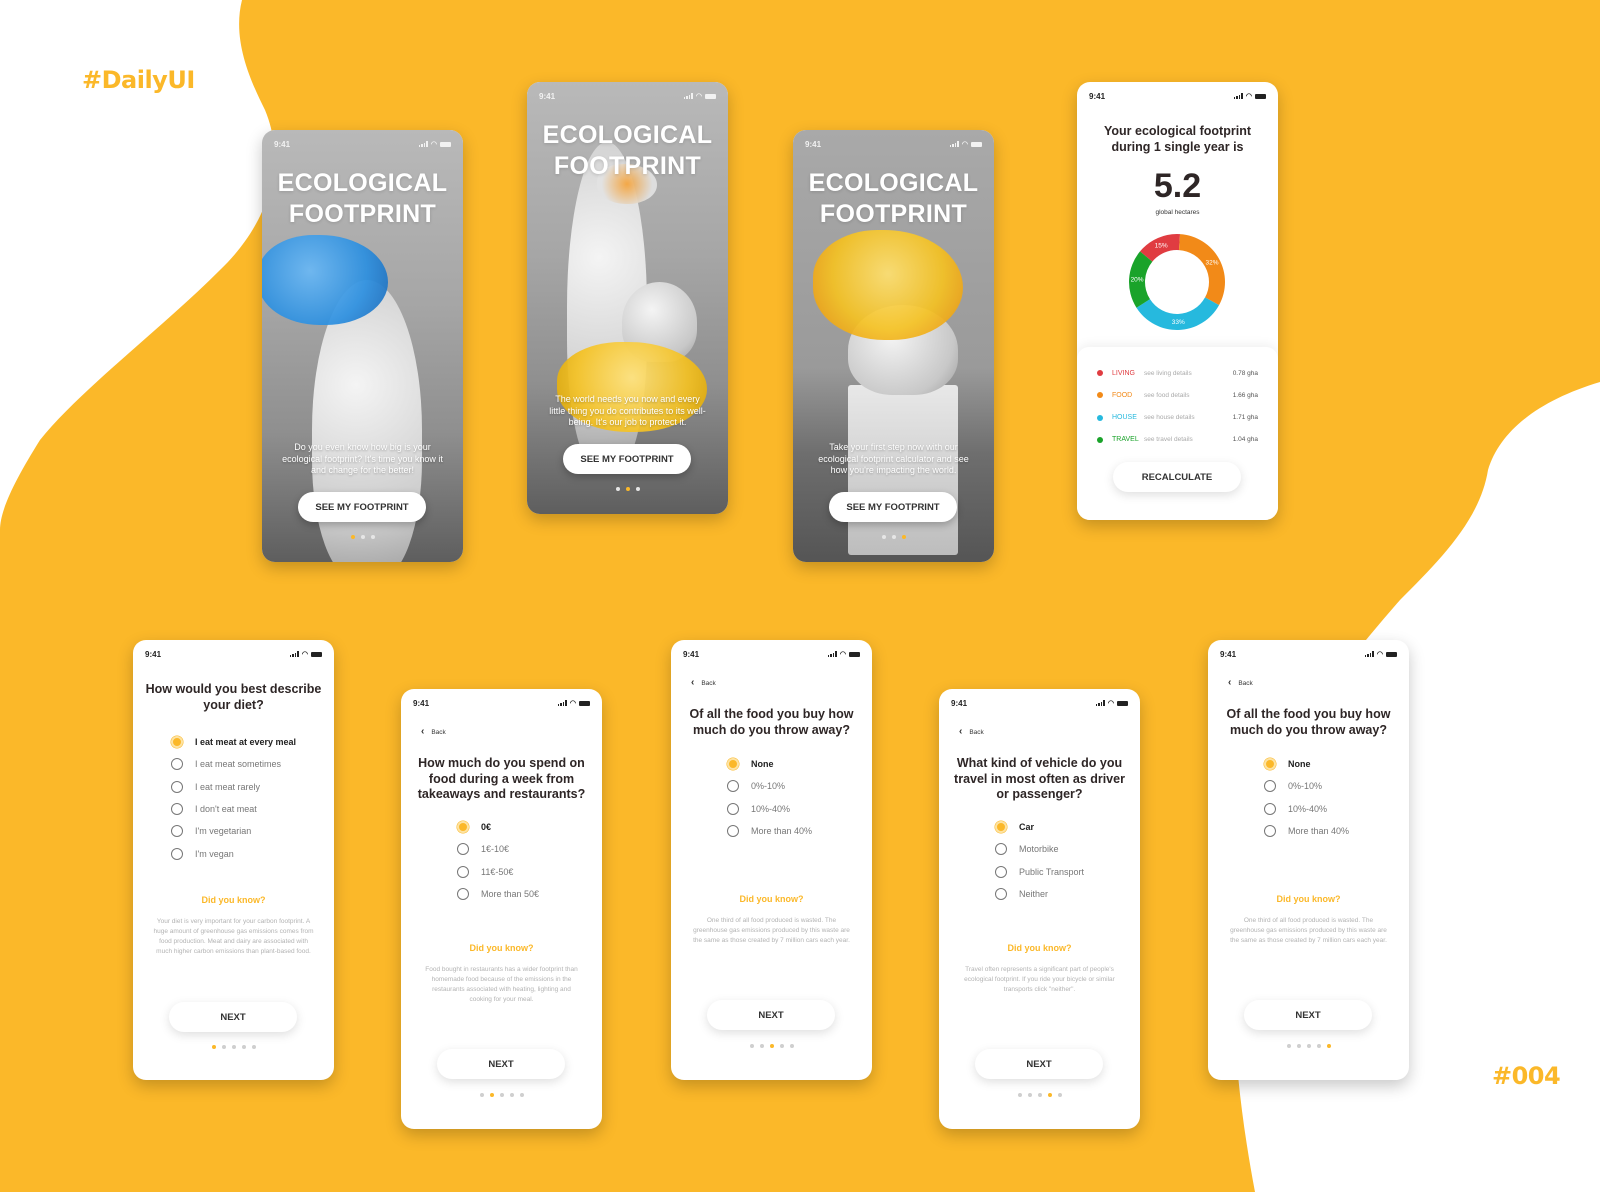  I want to click on answer-option: Motorbike, so click(1027, 849).